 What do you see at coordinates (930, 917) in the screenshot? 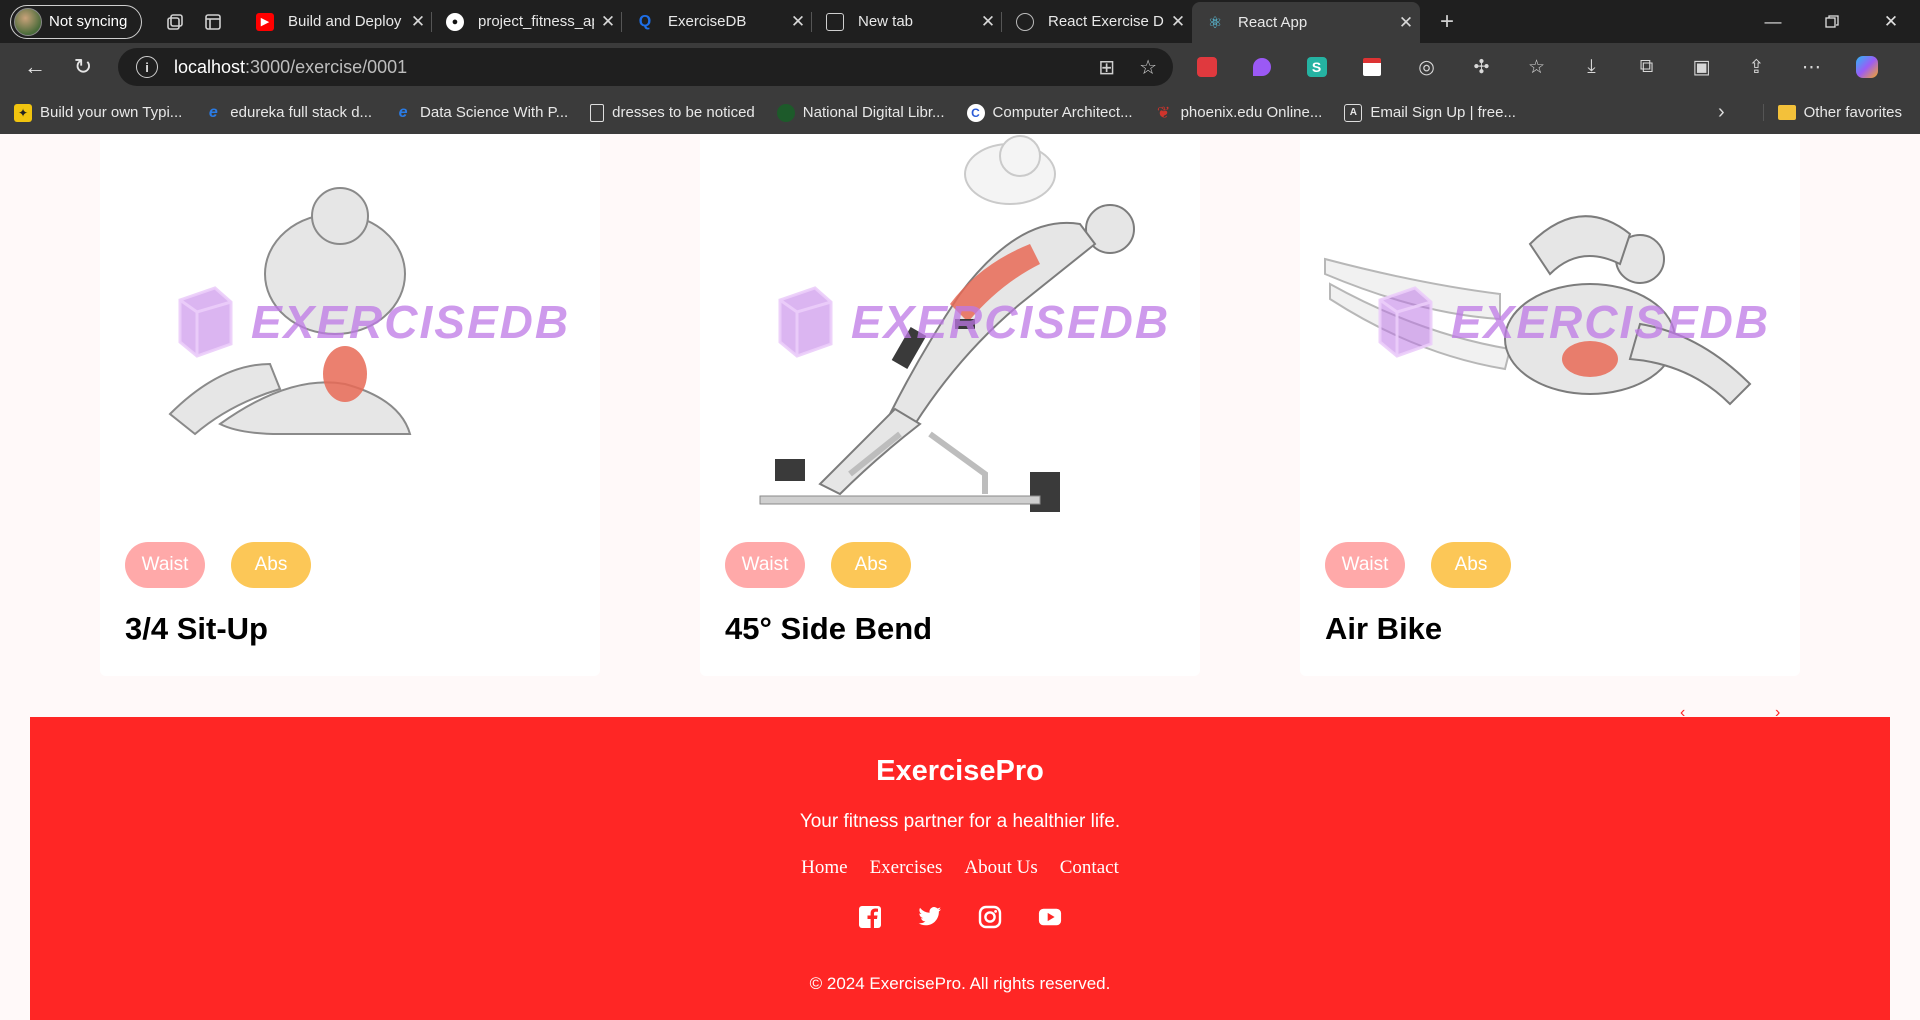
I see `twitter-icon` at bounding box center [930, 917].